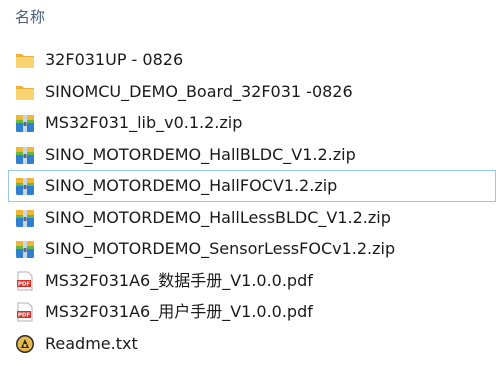 This screenshot has width=496, height=377. Describe the element at coordinates (25, 344) in the screenshot. I see `text-file-icon` at that location.